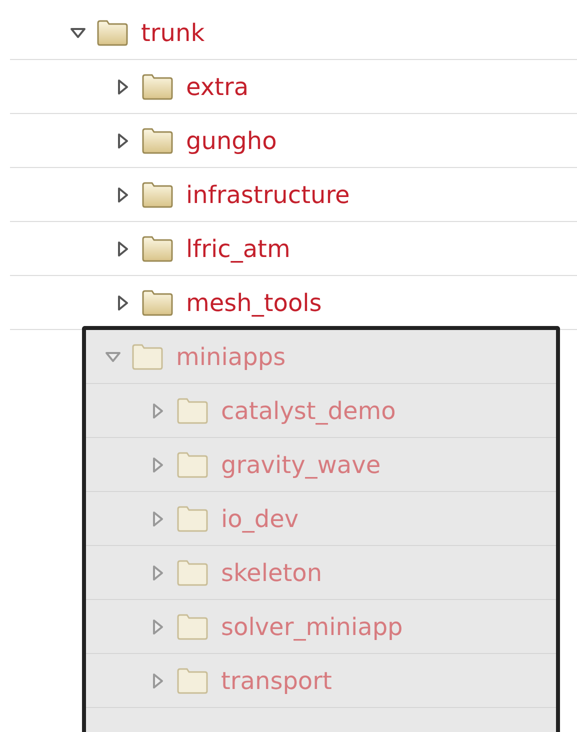 The width and height of the screenshot is (577, 732). Describe the element at coordinates (231, 356) in the screenshot. I see `folder-name: miniapps` at that location.